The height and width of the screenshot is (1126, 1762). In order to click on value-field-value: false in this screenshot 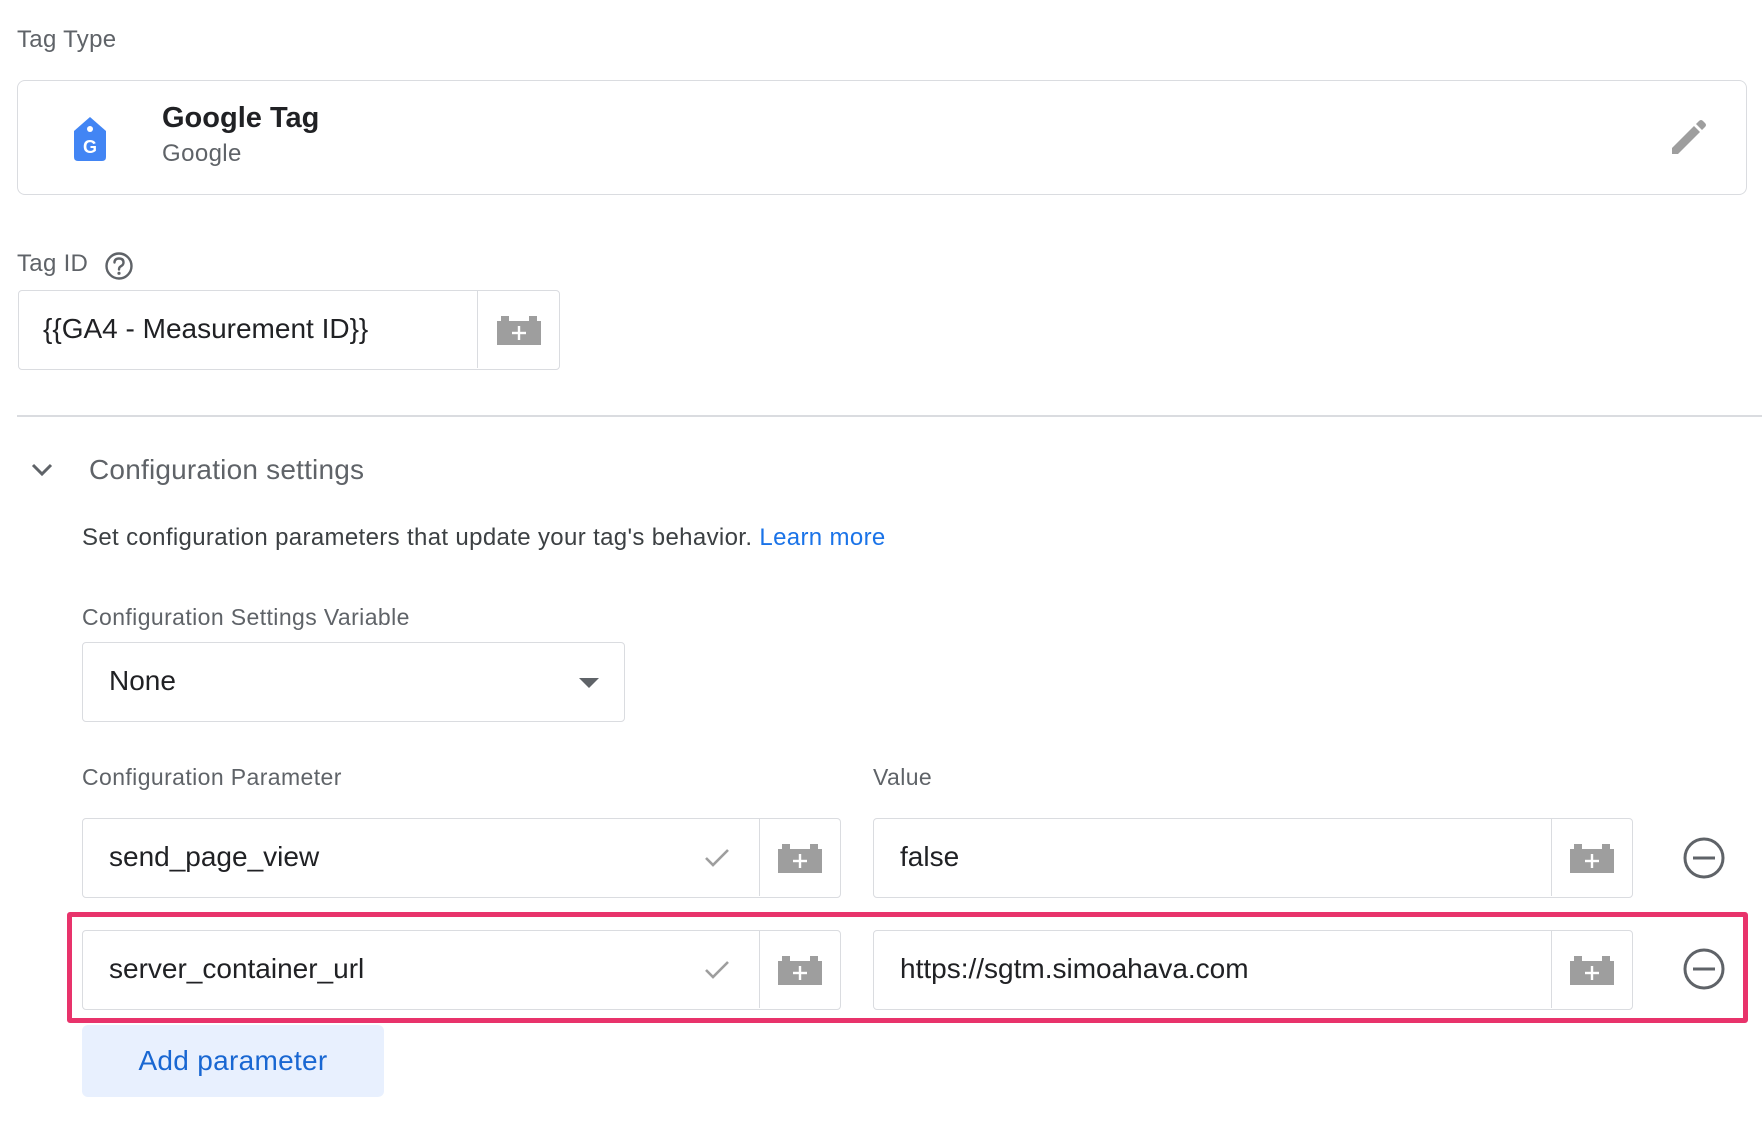, I will do `click(930, 856)`.